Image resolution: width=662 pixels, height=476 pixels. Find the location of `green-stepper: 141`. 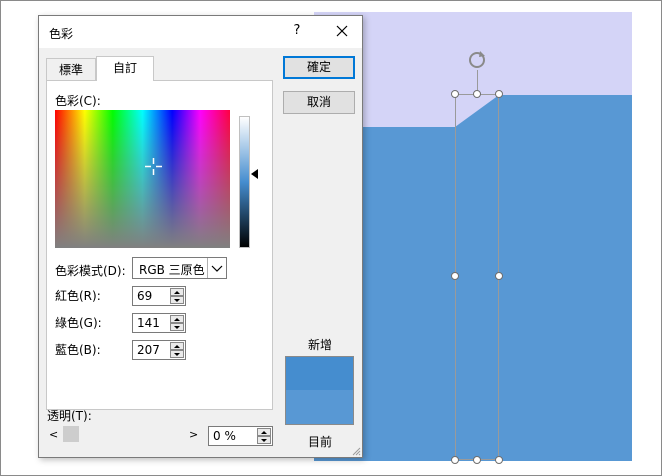

green-stepper: 141 is located at coordinates (159, 323).